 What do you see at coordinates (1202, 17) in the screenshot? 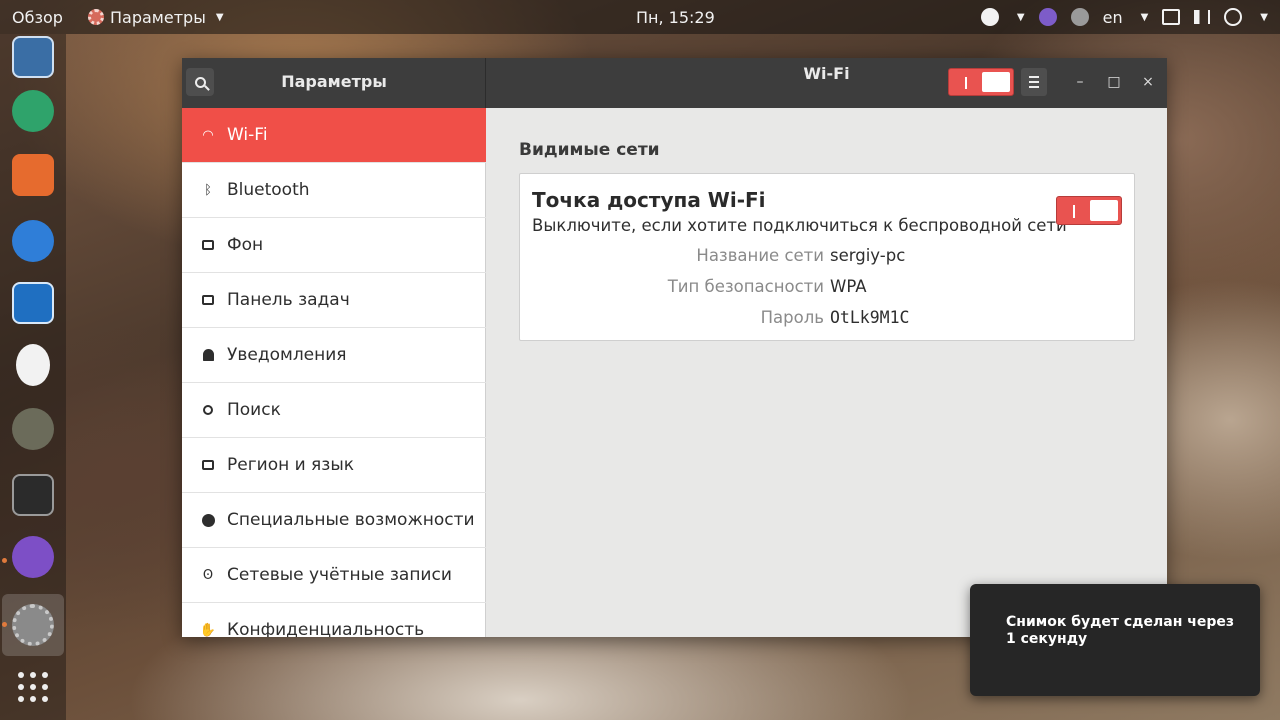
I see `volume-icon` at bounding box center [1202, 17].